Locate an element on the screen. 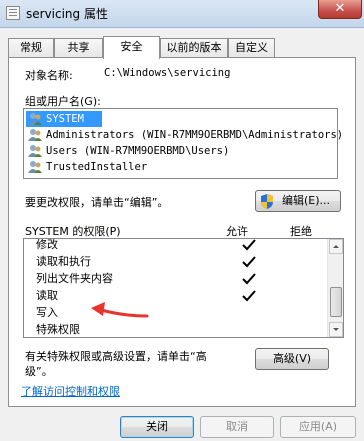  uac-shield-icon is located at coordinates (267, 201).